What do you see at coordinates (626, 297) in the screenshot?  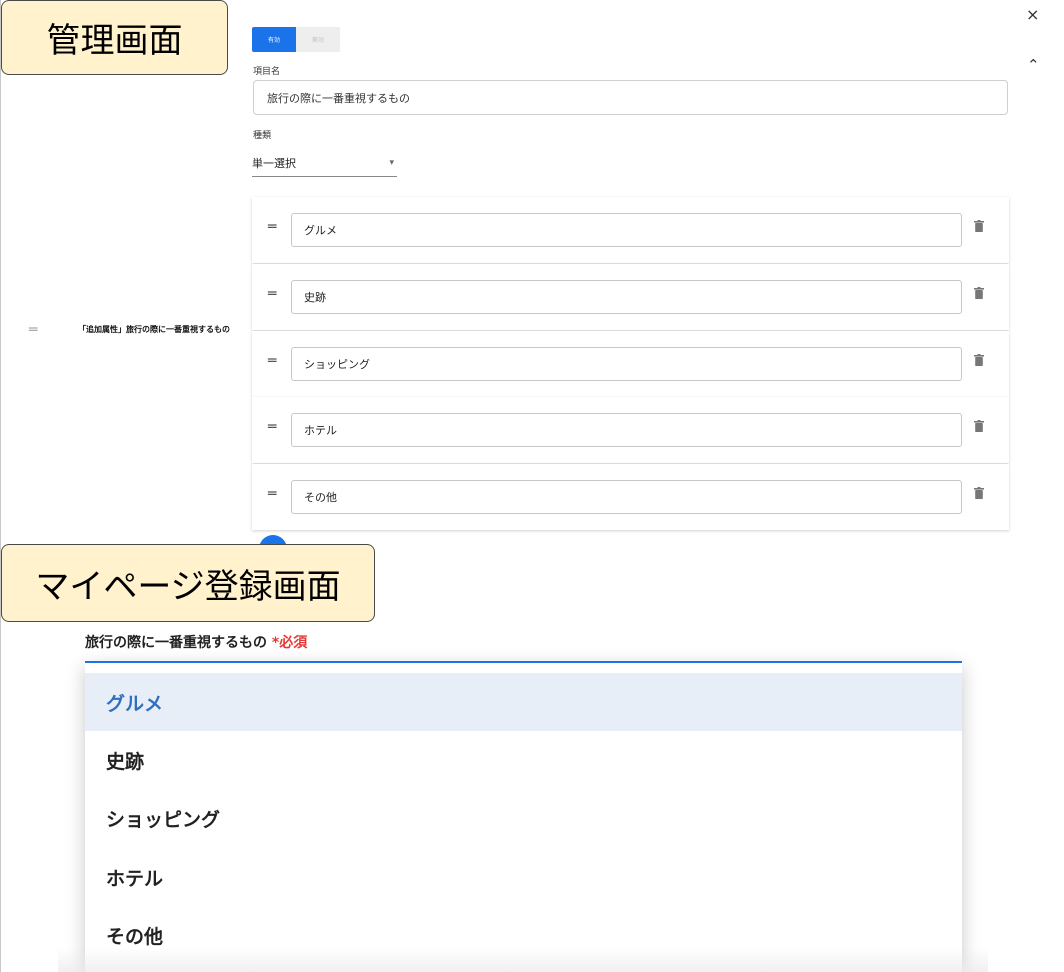 I see `option-input: 史跡` at bounding box center [626, 297].